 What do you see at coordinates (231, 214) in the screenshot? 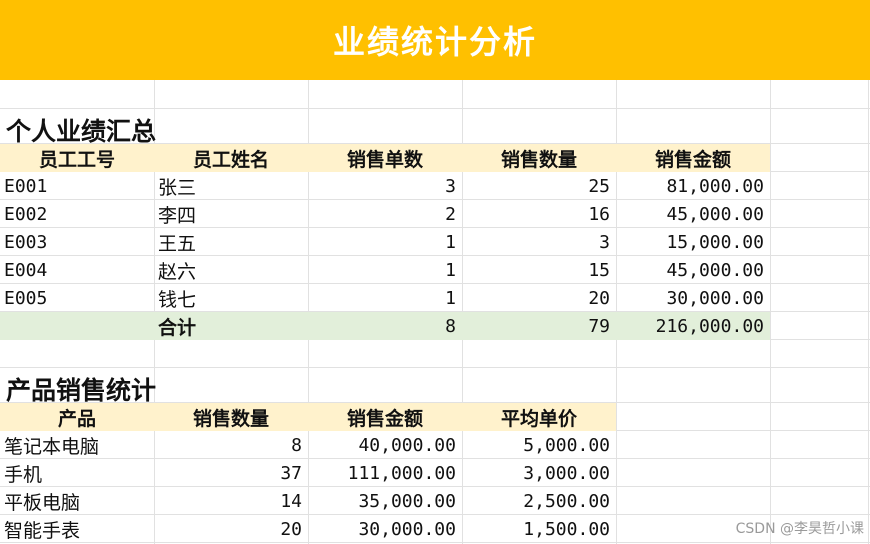
I see `cell-employee-name: 李四` at bounding box center [231, 214].